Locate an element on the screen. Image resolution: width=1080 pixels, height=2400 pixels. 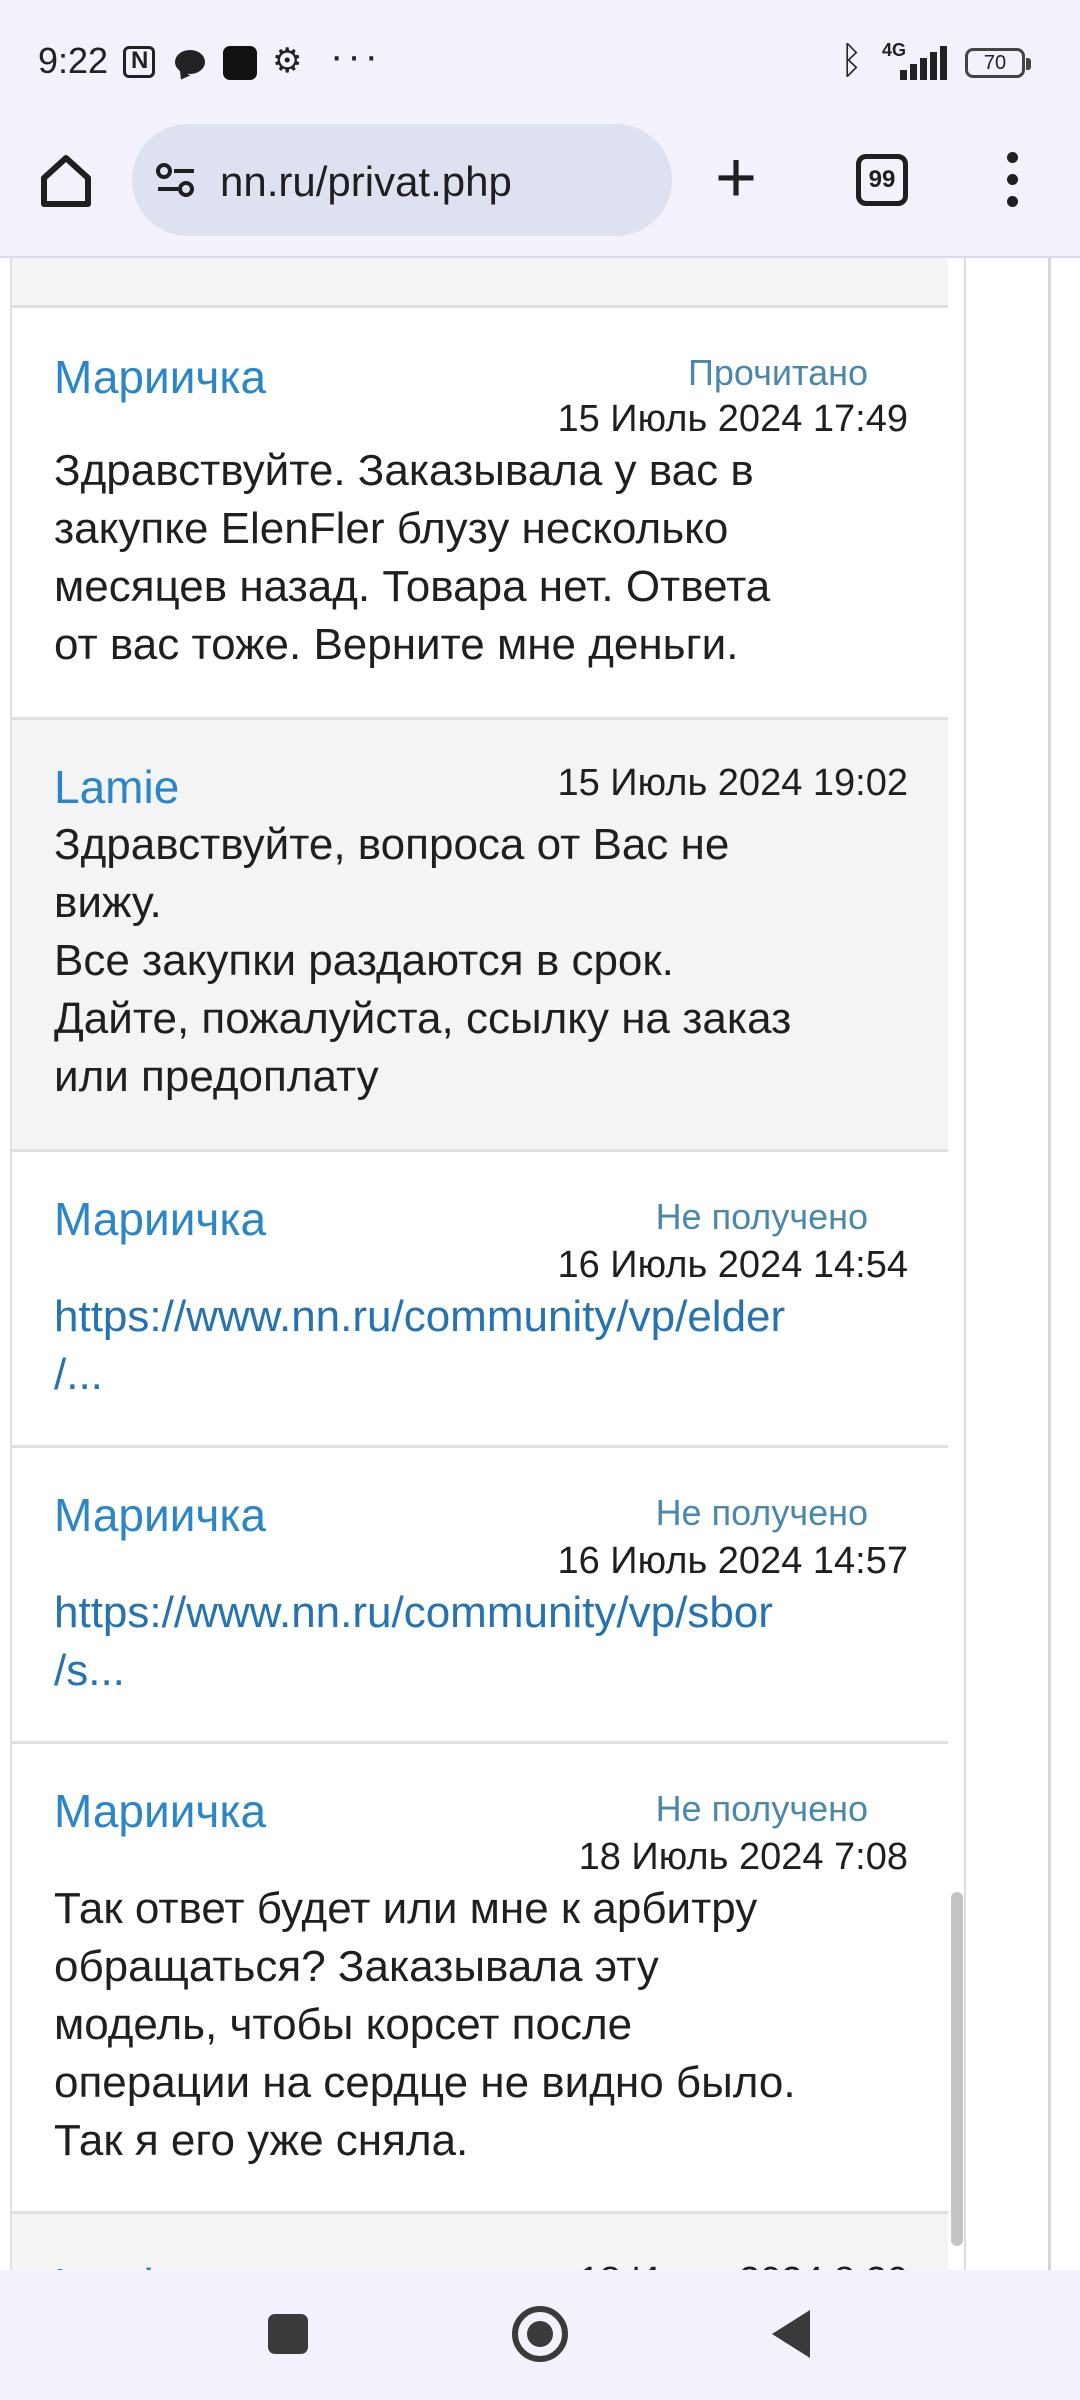
back-triangle-icon is located at coordinates (791, 2334).